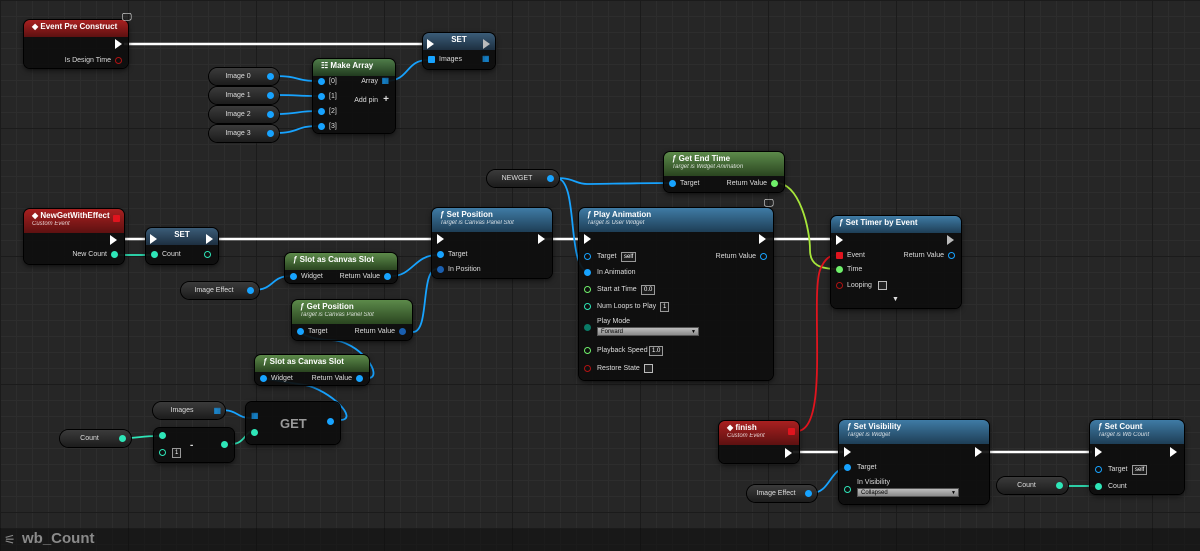 This screenshot has height=551, width=1200. I want to click on set-count-variable-node: SET Count, so click(182, 246).